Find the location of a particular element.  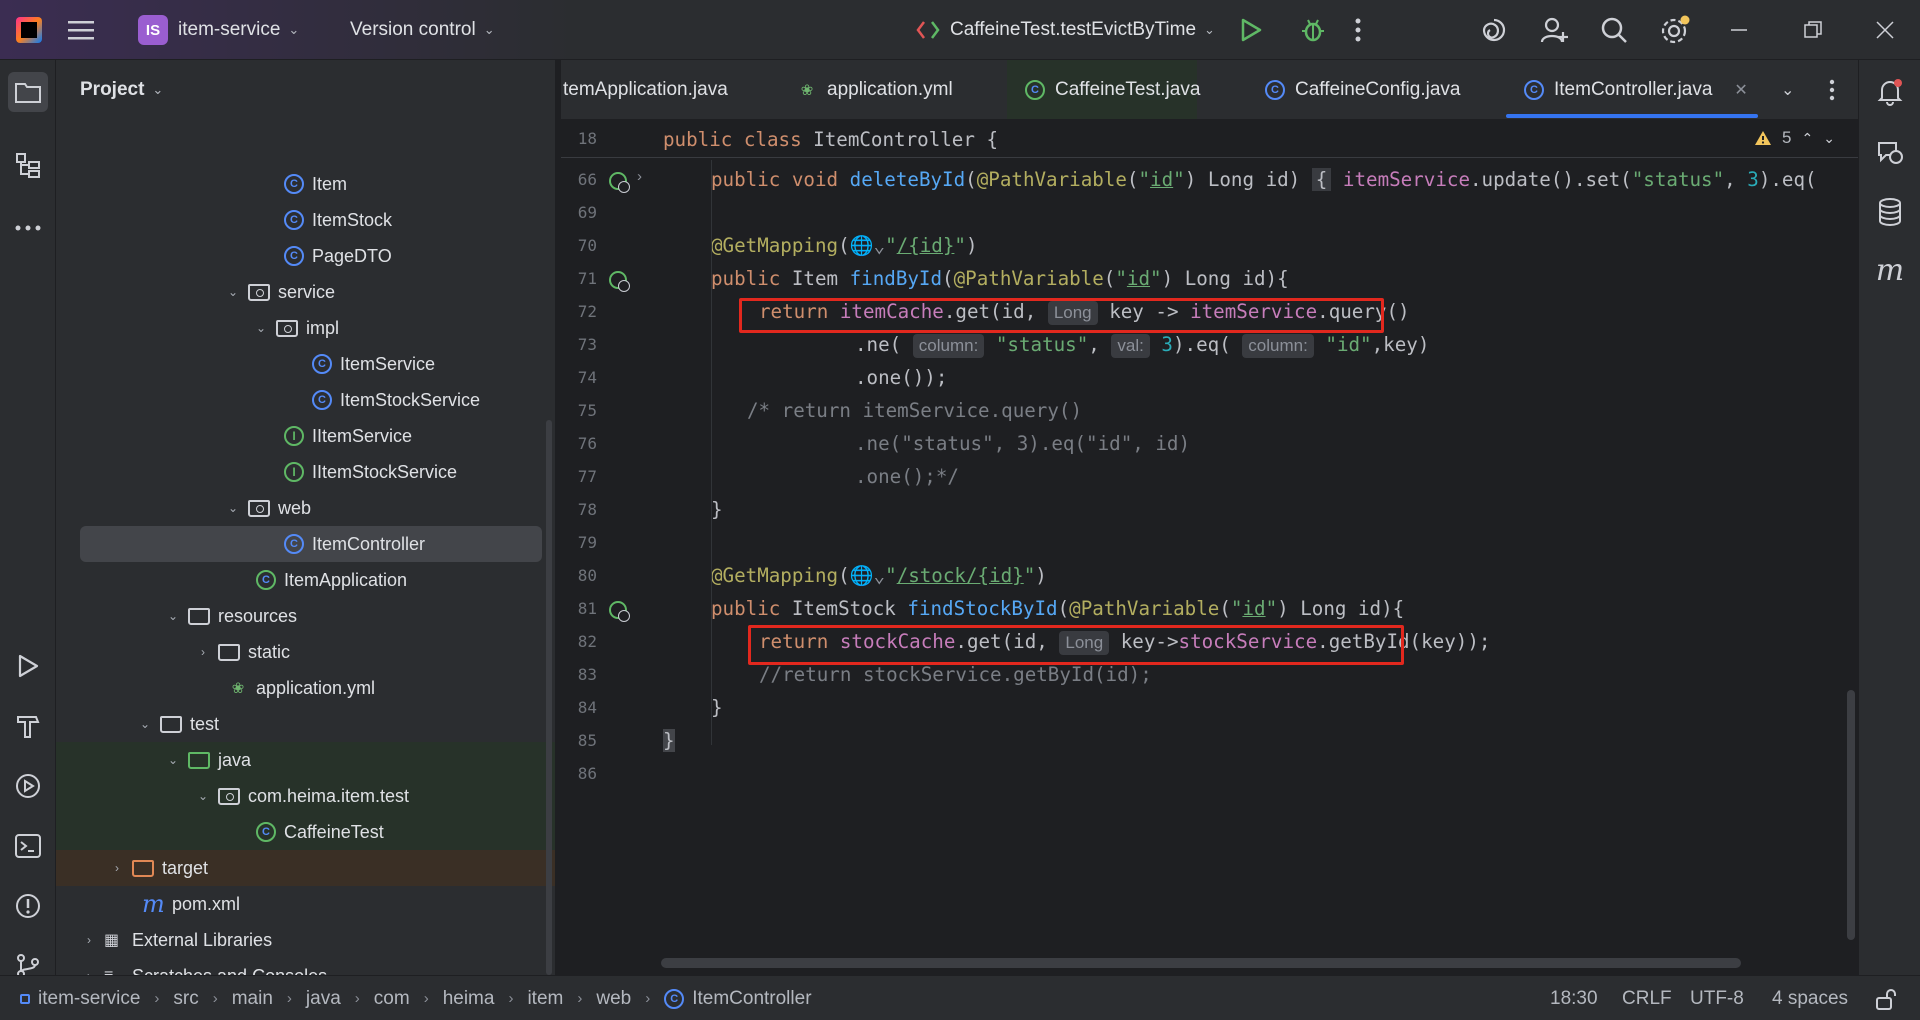

tree-item-com-heima-item-test: ⌄ com.heima.item.test is located at coordinates (305, 796).